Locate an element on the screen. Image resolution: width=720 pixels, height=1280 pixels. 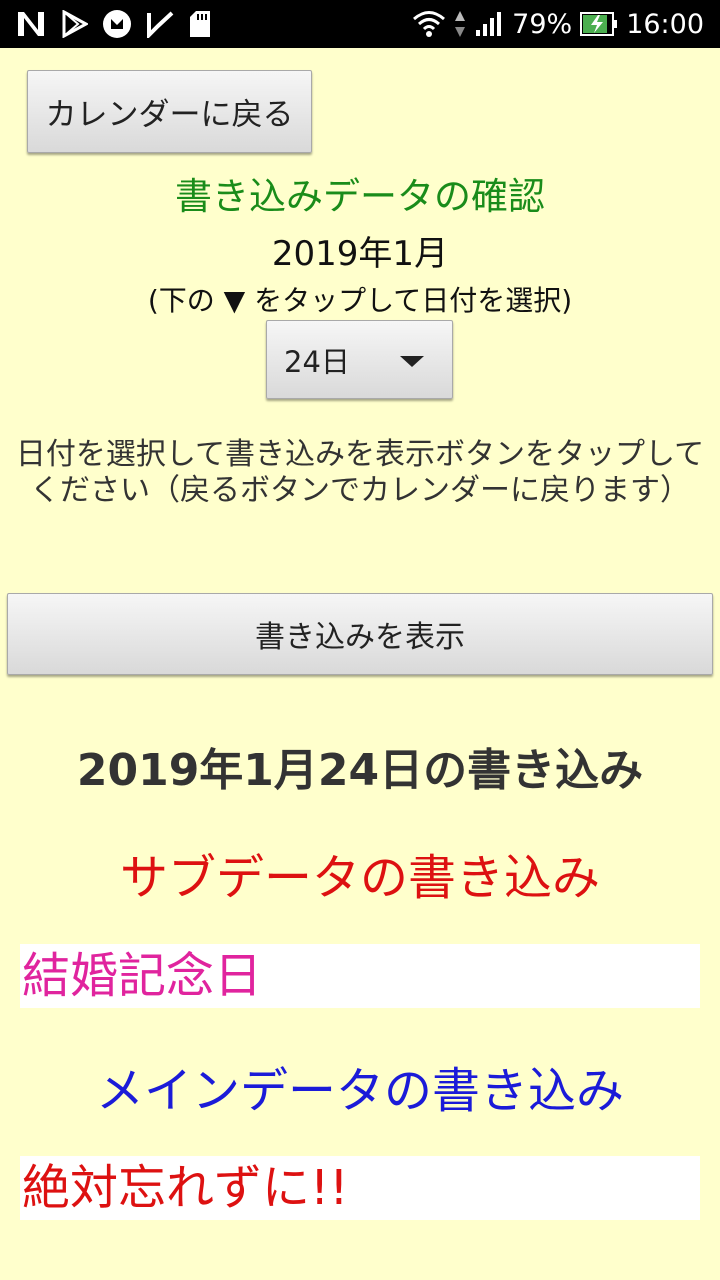
battery-charging-icon is located at coordinates (599, 24).